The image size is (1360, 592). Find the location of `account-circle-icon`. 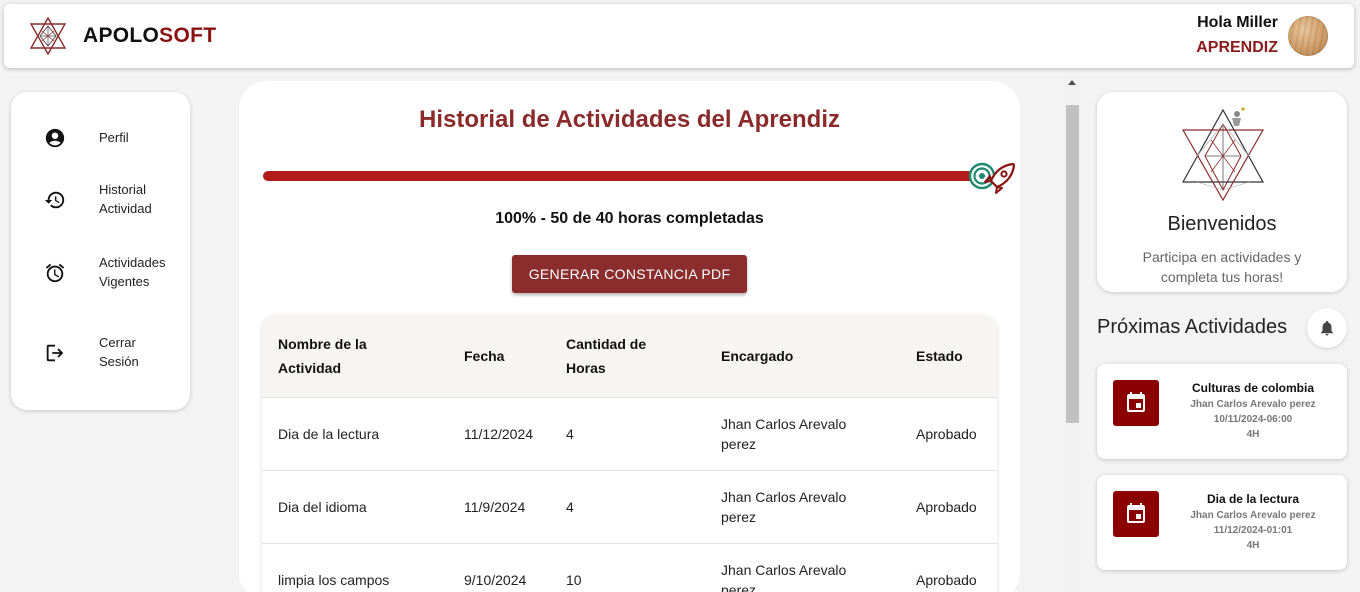

account-circle-icon is located at coordinates (55, 138).